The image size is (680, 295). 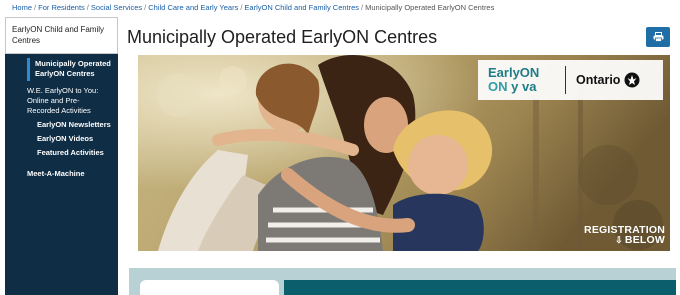 I want to click on sidebar-item-featured-activities: Featured Activities, so click(x=61, y=151).